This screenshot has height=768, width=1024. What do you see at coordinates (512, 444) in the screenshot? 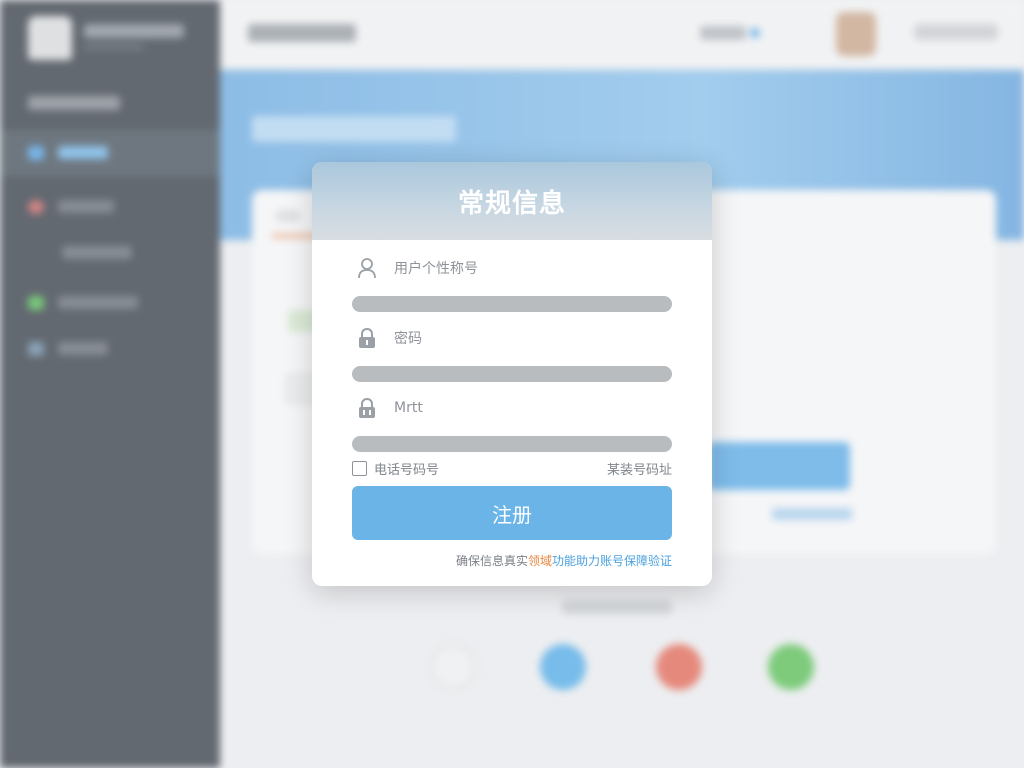
I see `confirm-input` at bounding box center [512, 444].